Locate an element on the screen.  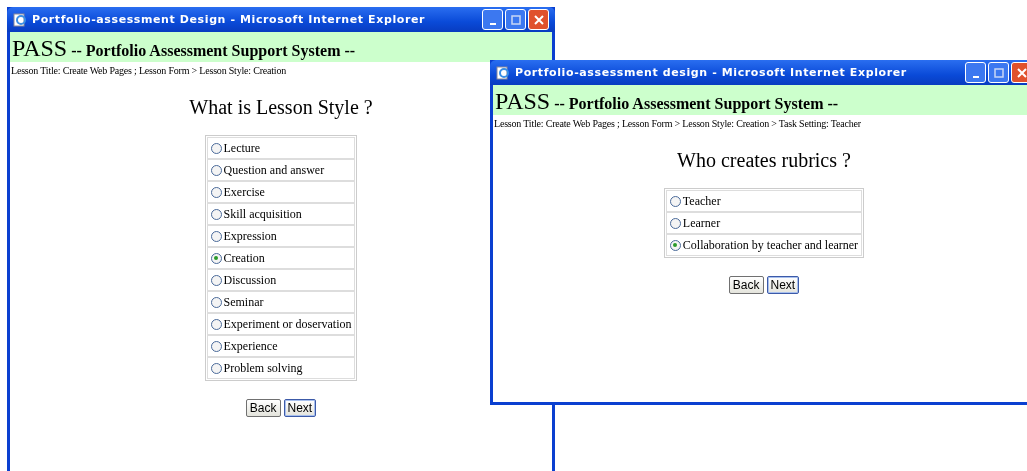
option-row: Problem solving is located at coordinates (281, 368).